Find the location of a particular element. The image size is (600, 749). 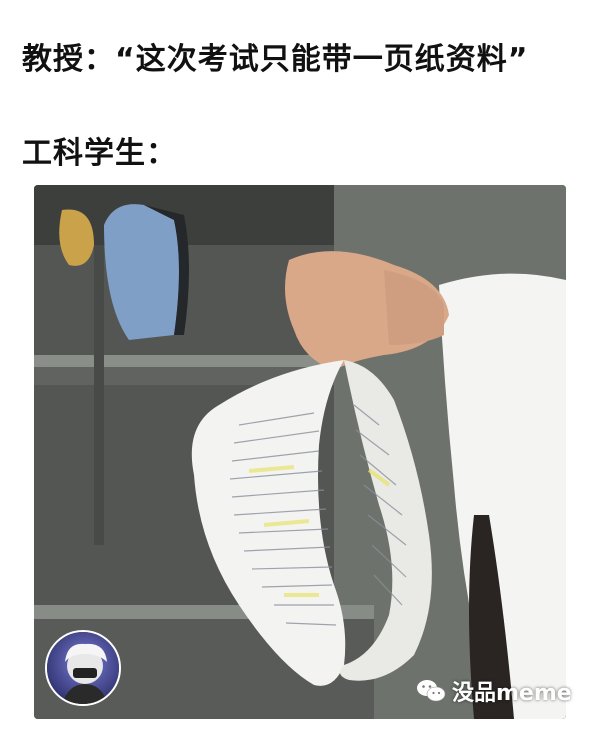

student-caption: 工科学生： is located at coordinates (99, 153).